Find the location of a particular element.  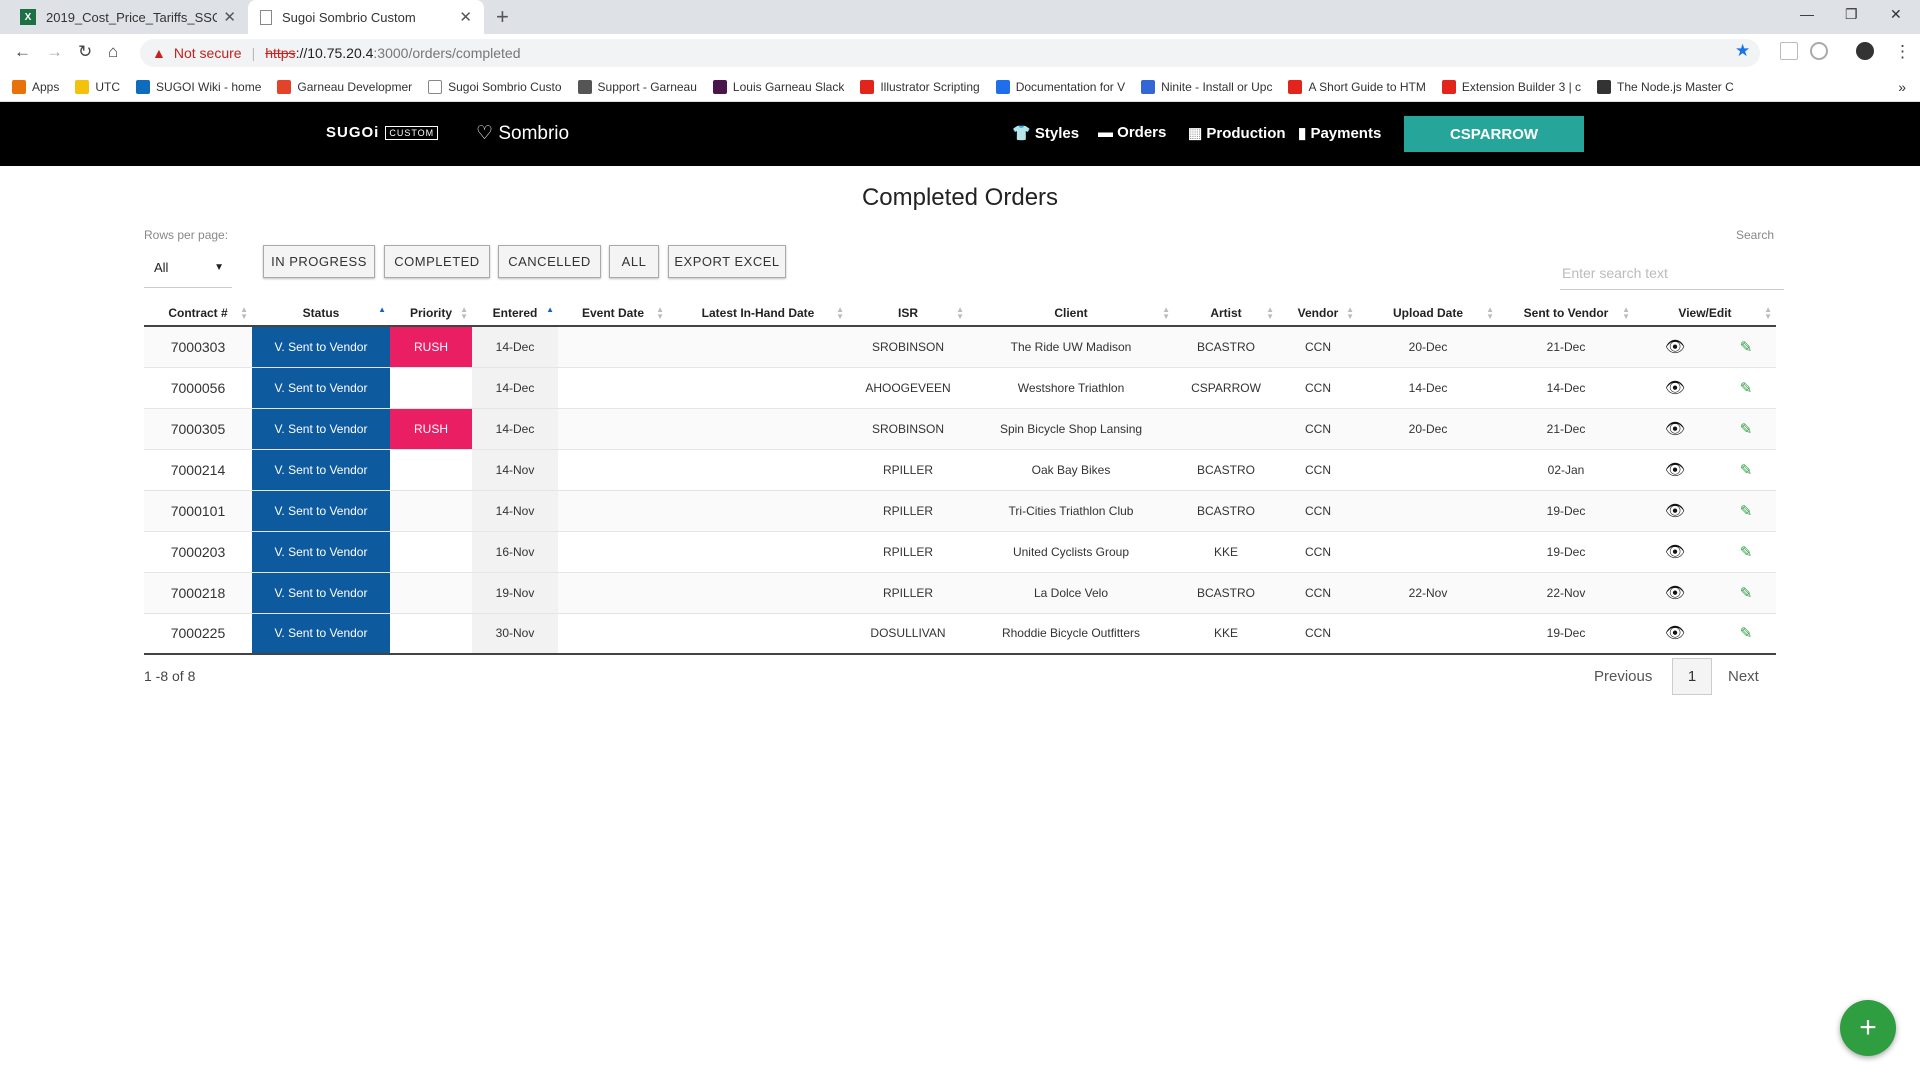

bookmark-item: The Node.js Master C is located at coordinates (1665, 86).